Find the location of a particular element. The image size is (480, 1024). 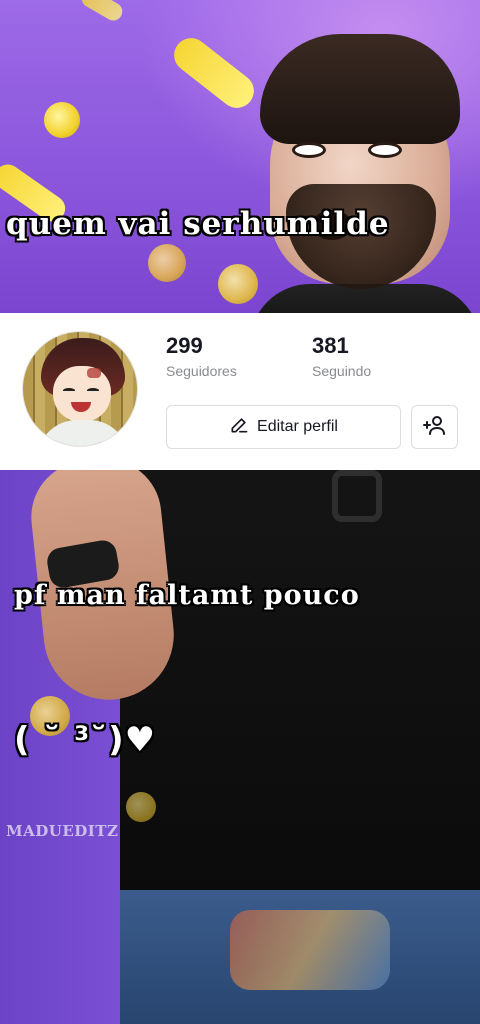

edit-profile-label: Editar perfil is located at coordinates (297, 426).